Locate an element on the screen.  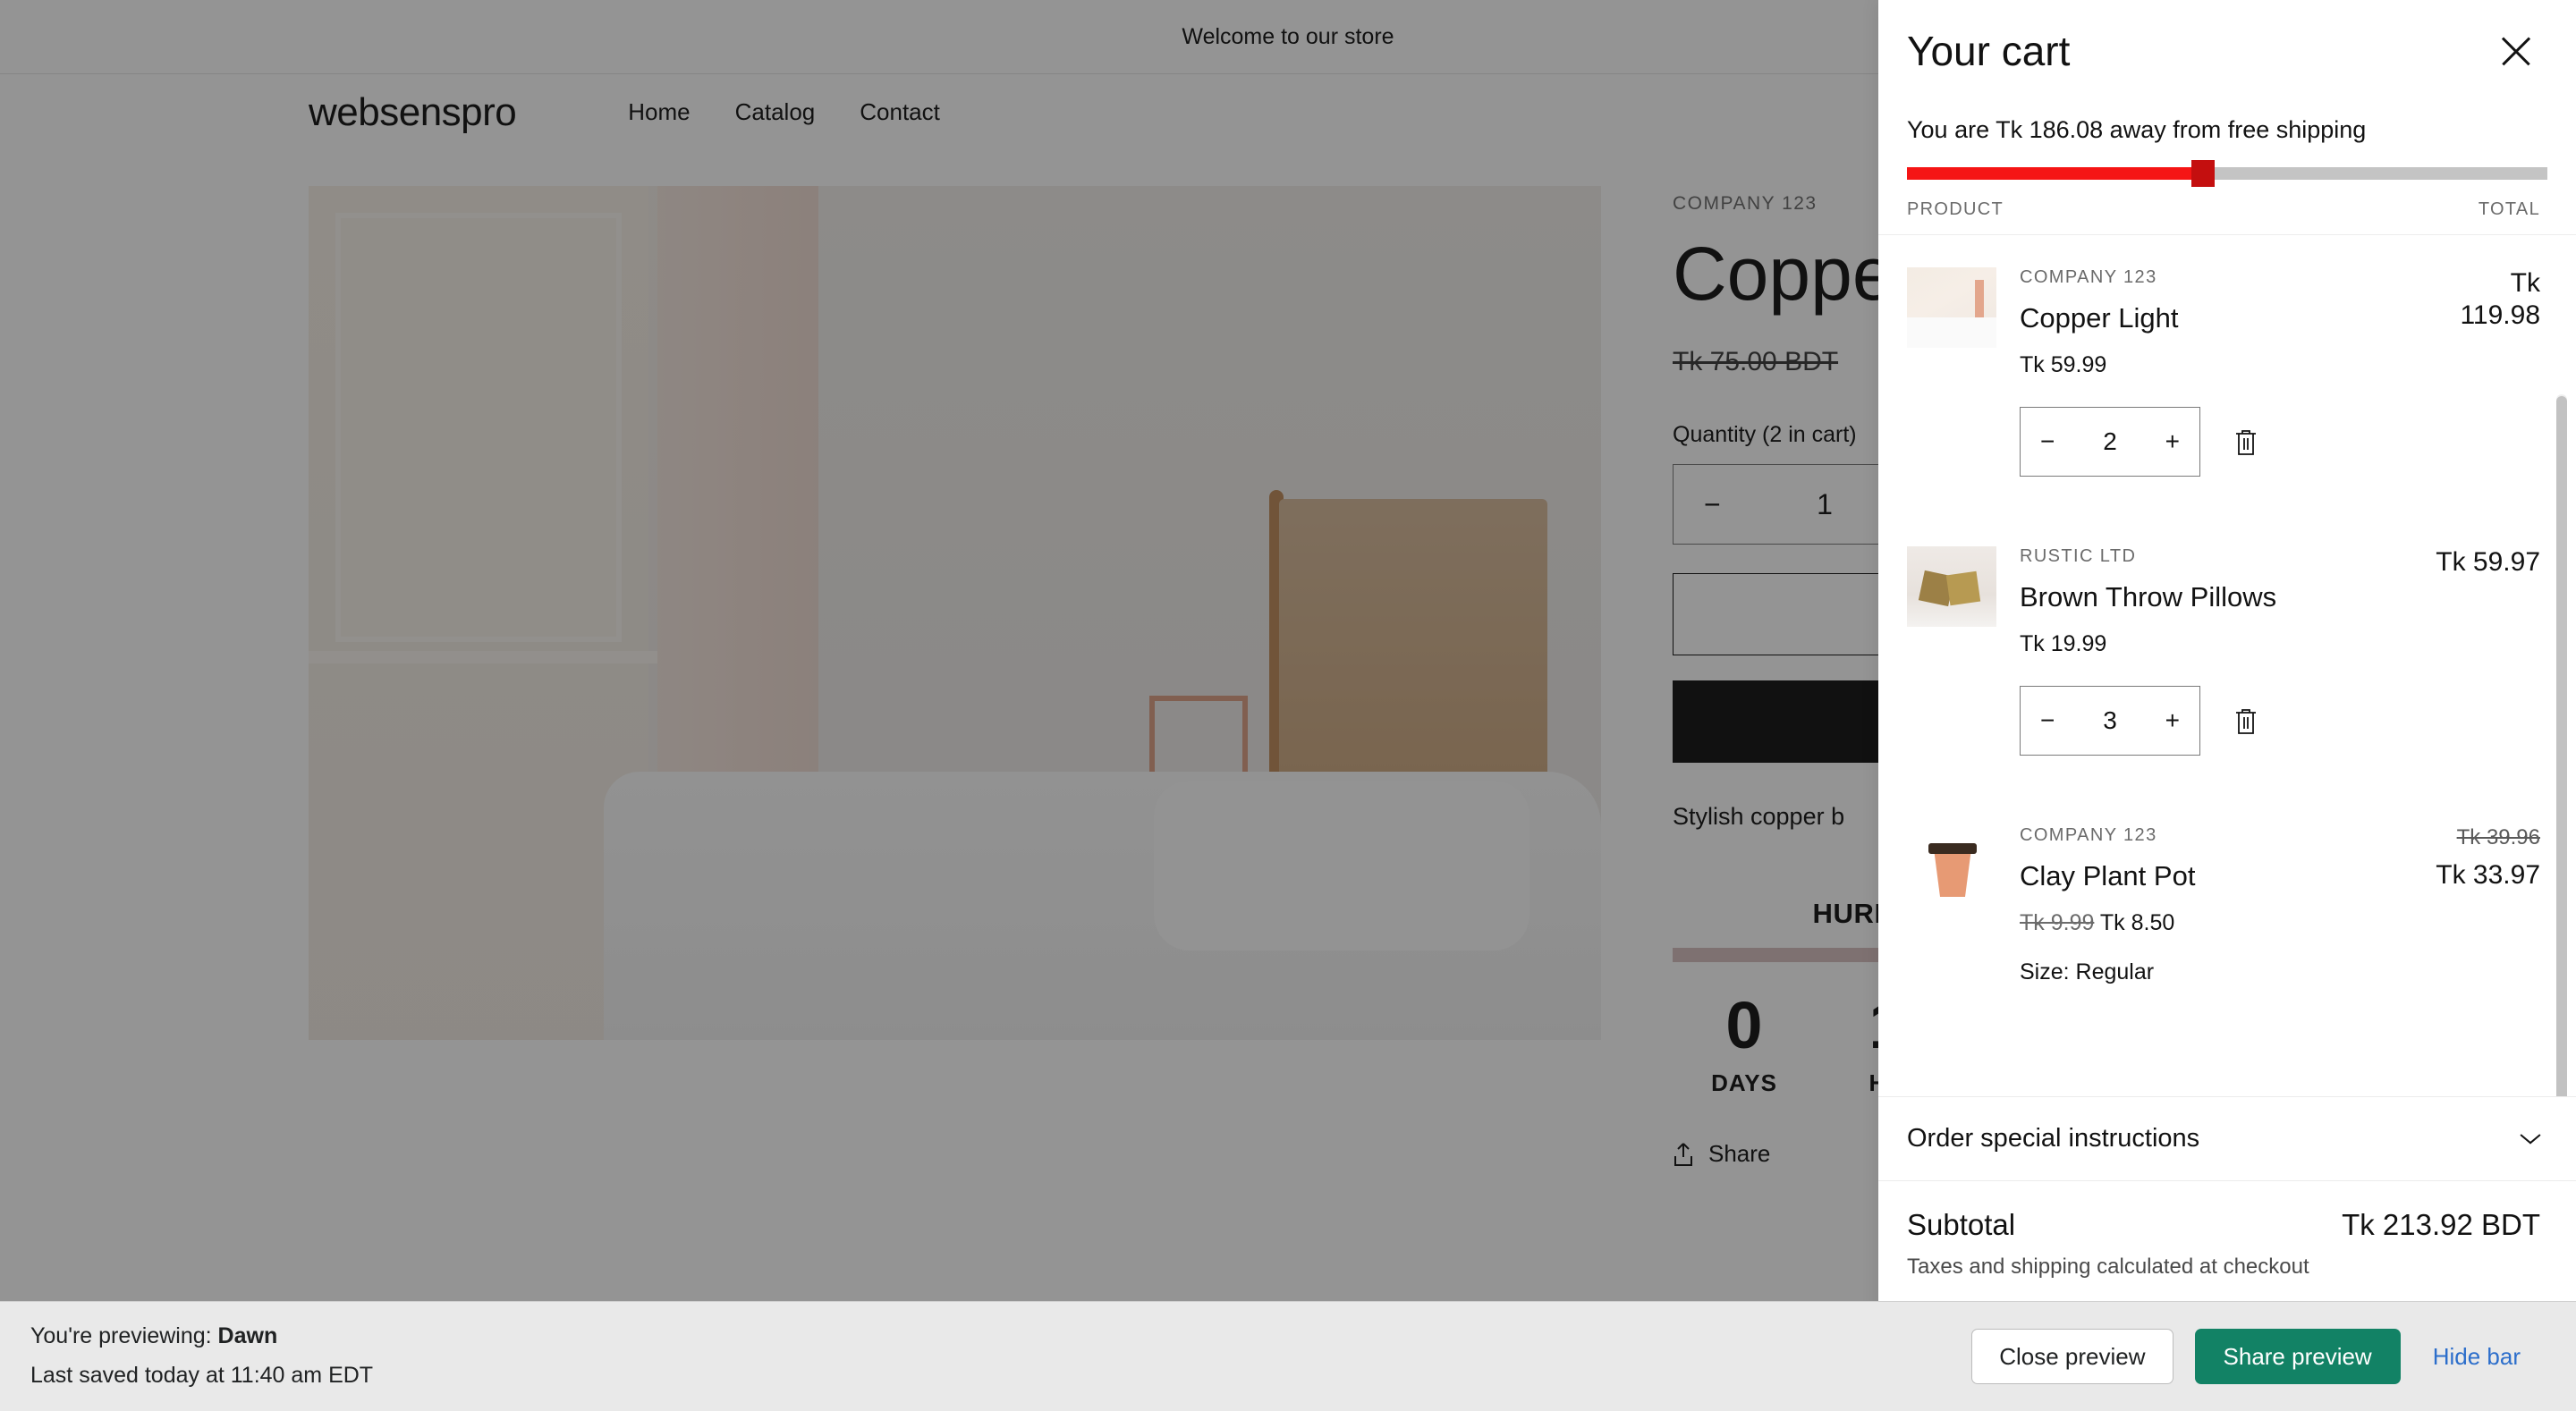
cart-item-name: Copper Light is located at coordinates (2215, 318).